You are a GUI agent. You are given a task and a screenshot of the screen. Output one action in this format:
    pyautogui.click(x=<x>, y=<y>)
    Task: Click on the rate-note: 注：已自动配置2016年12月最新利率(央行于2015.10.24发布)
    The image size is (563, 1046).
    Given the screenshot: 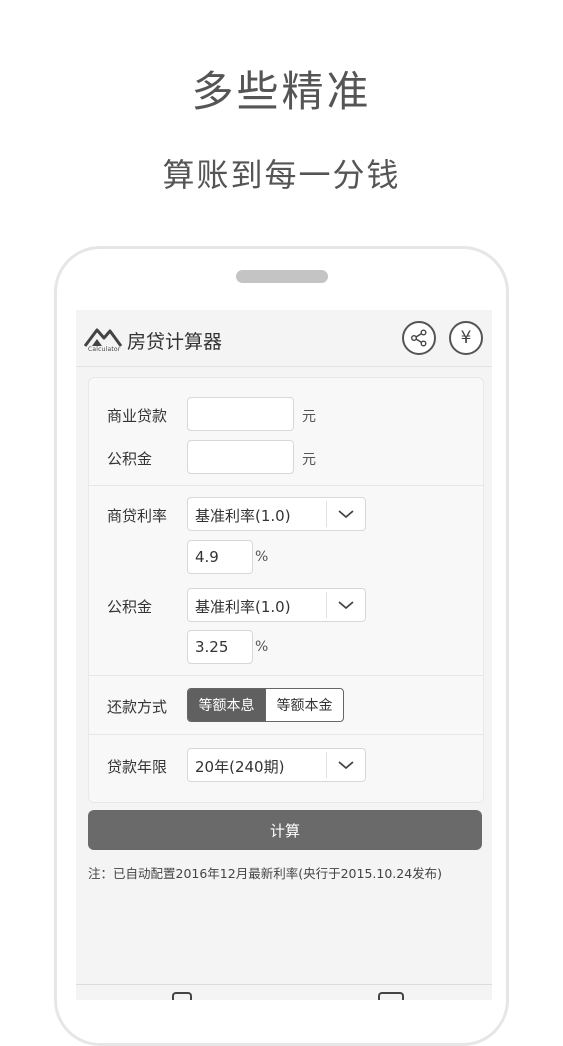 What is the action you would take?
    pyautogui.click(x=265, y=873)
    